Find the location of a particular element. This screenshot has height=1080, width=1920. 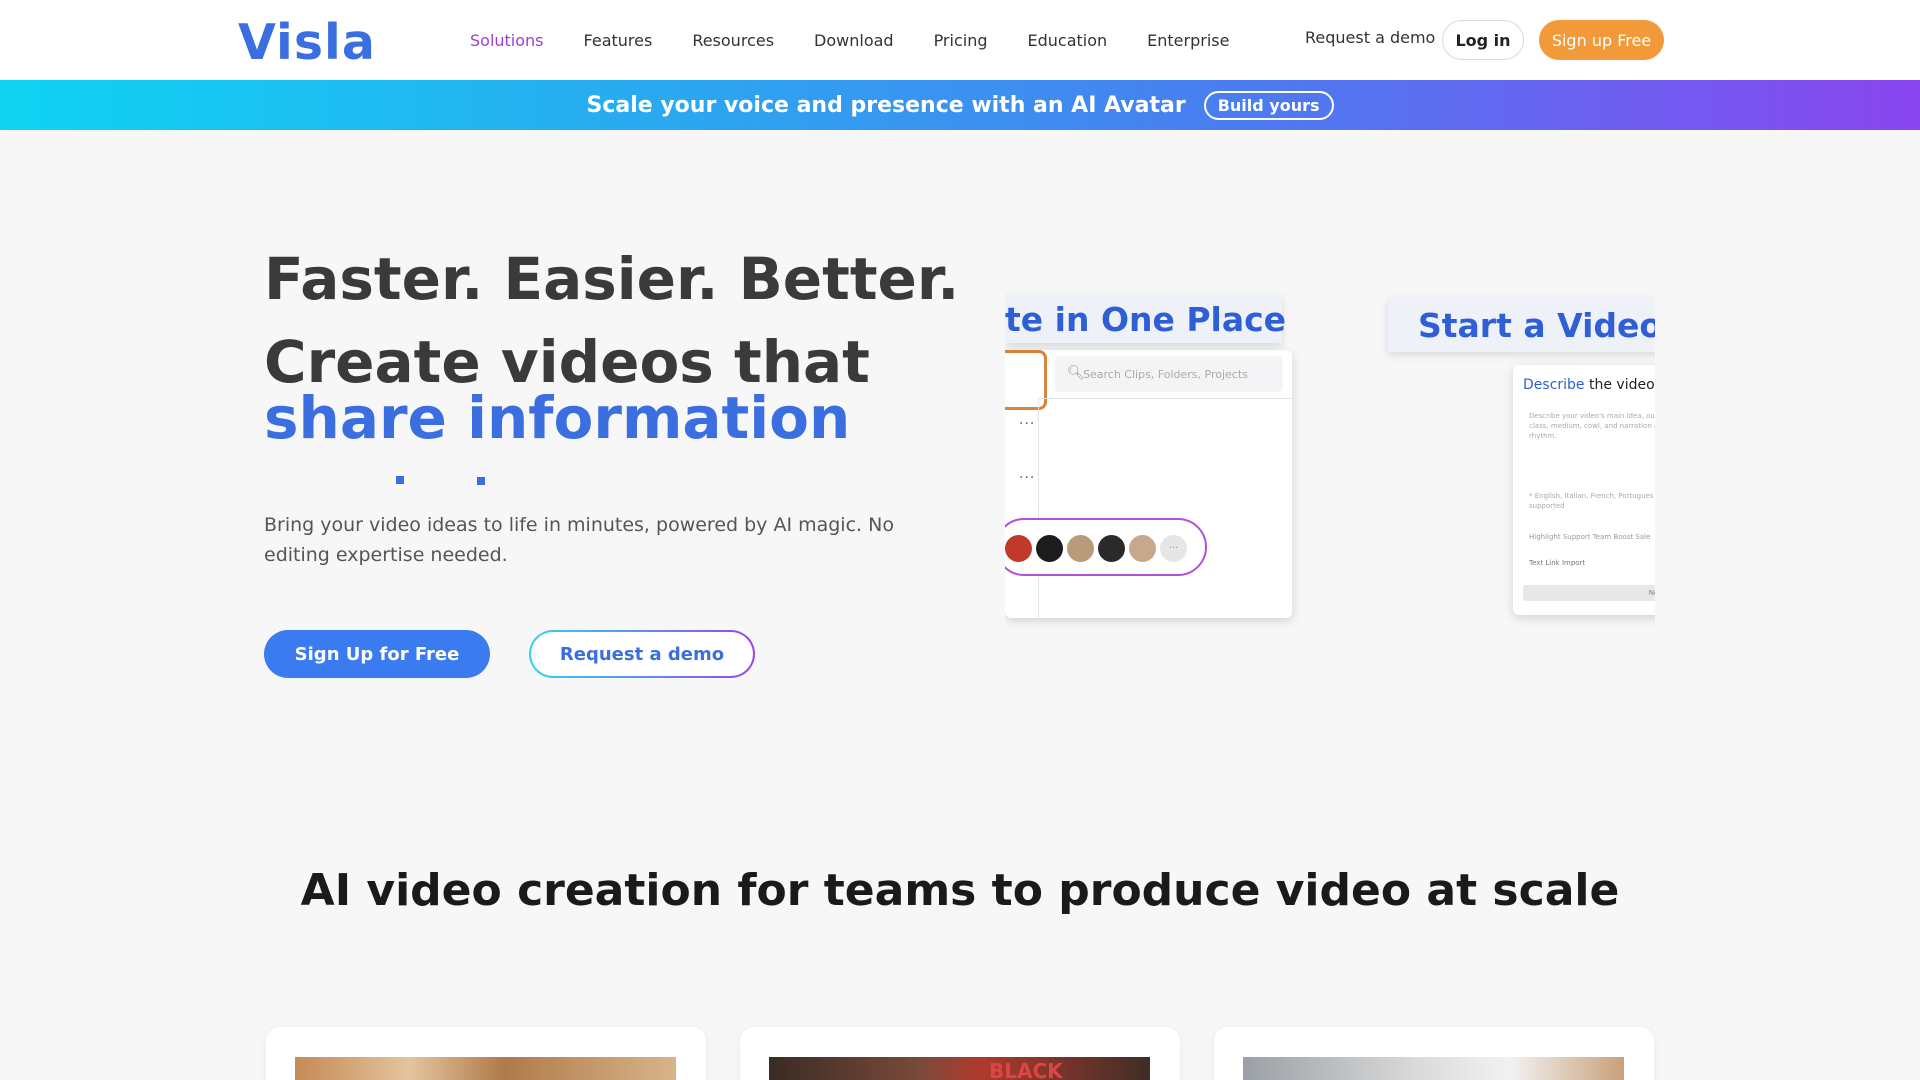

header-request-demo-link: Request a demo is located at coordinates (1370, 37).